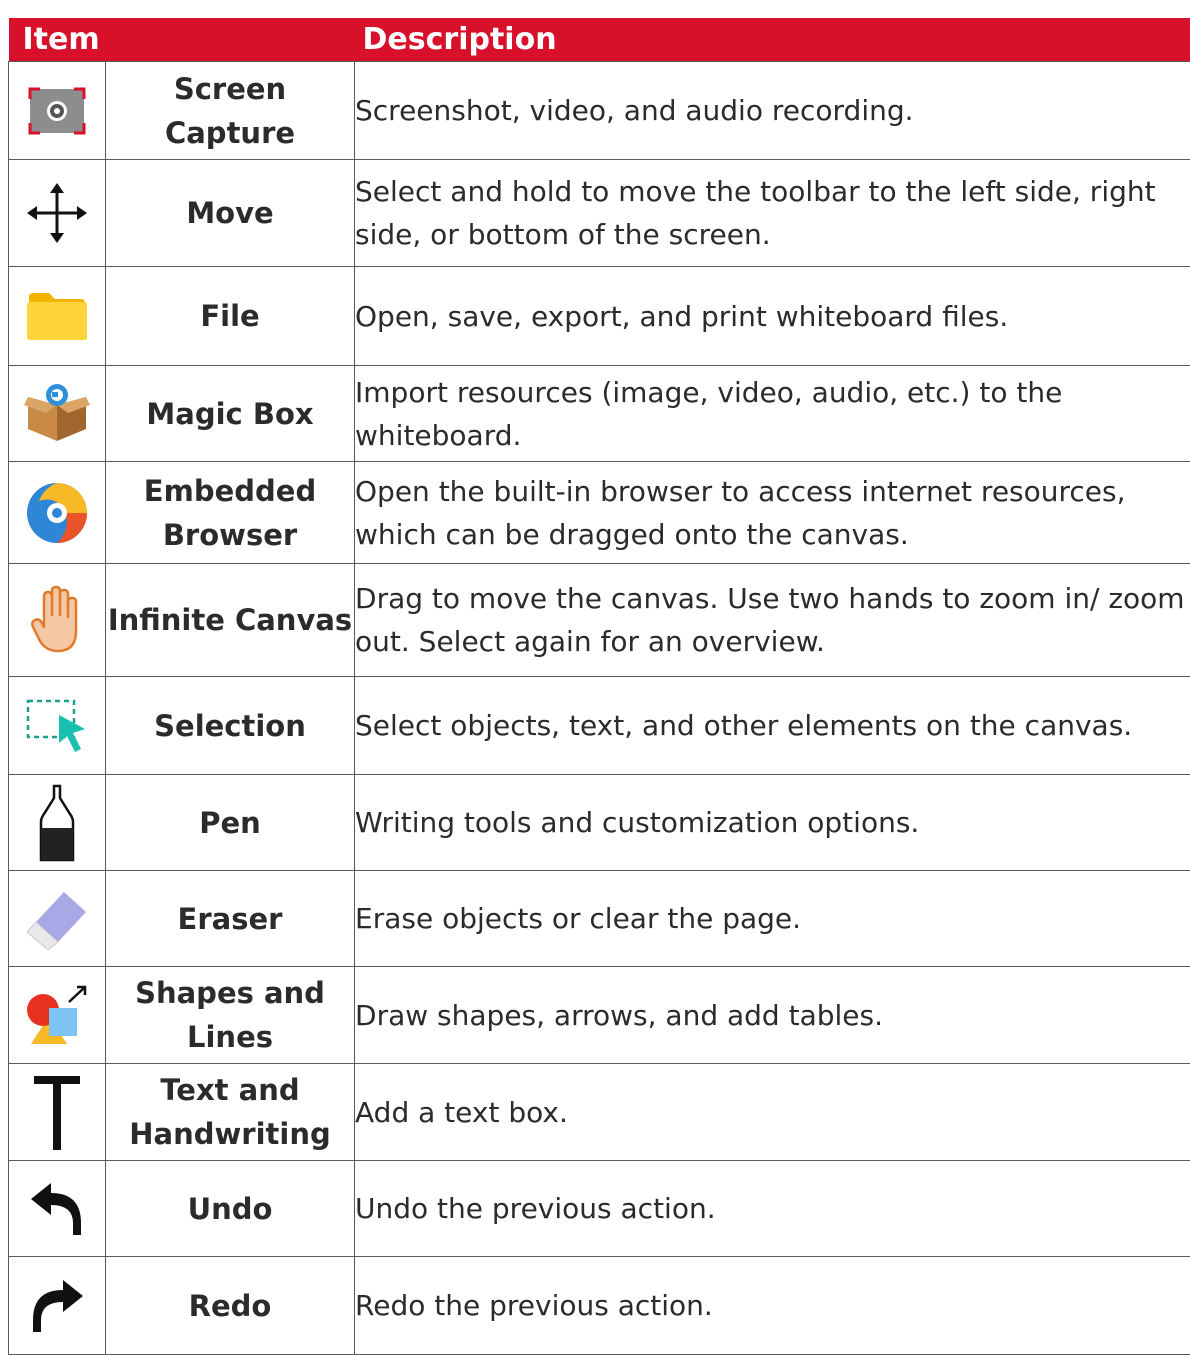  I want to click on table-row: Undo Undo the previous action., so click(599, 1209).